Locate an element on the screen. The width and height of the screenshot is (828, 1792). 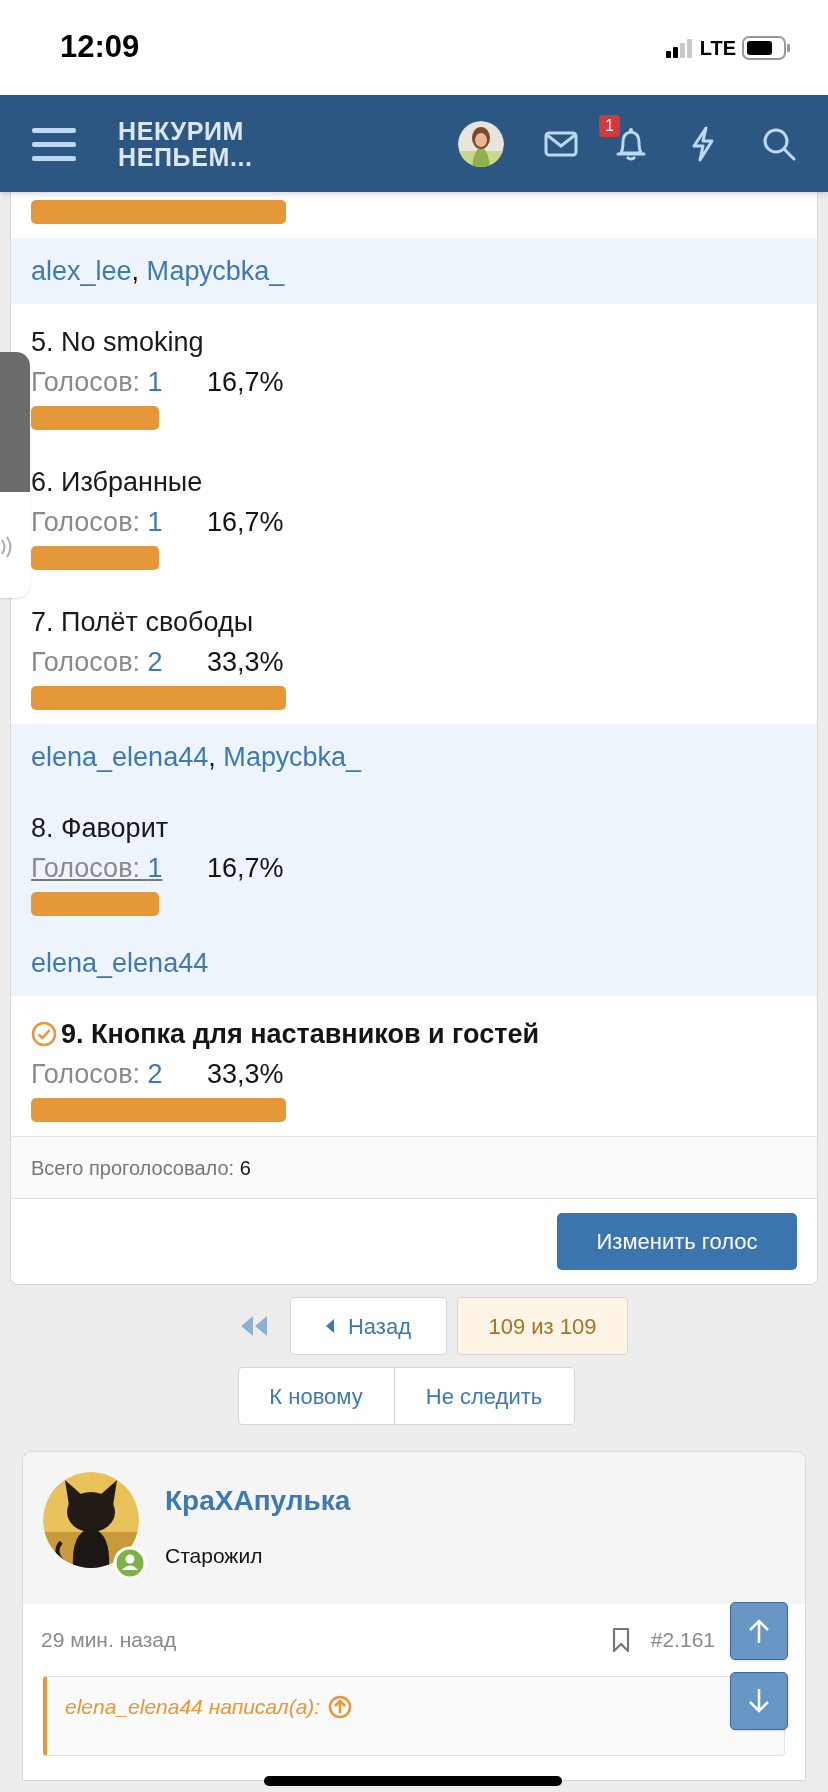
search-icon is located at coordinates (779, 143).